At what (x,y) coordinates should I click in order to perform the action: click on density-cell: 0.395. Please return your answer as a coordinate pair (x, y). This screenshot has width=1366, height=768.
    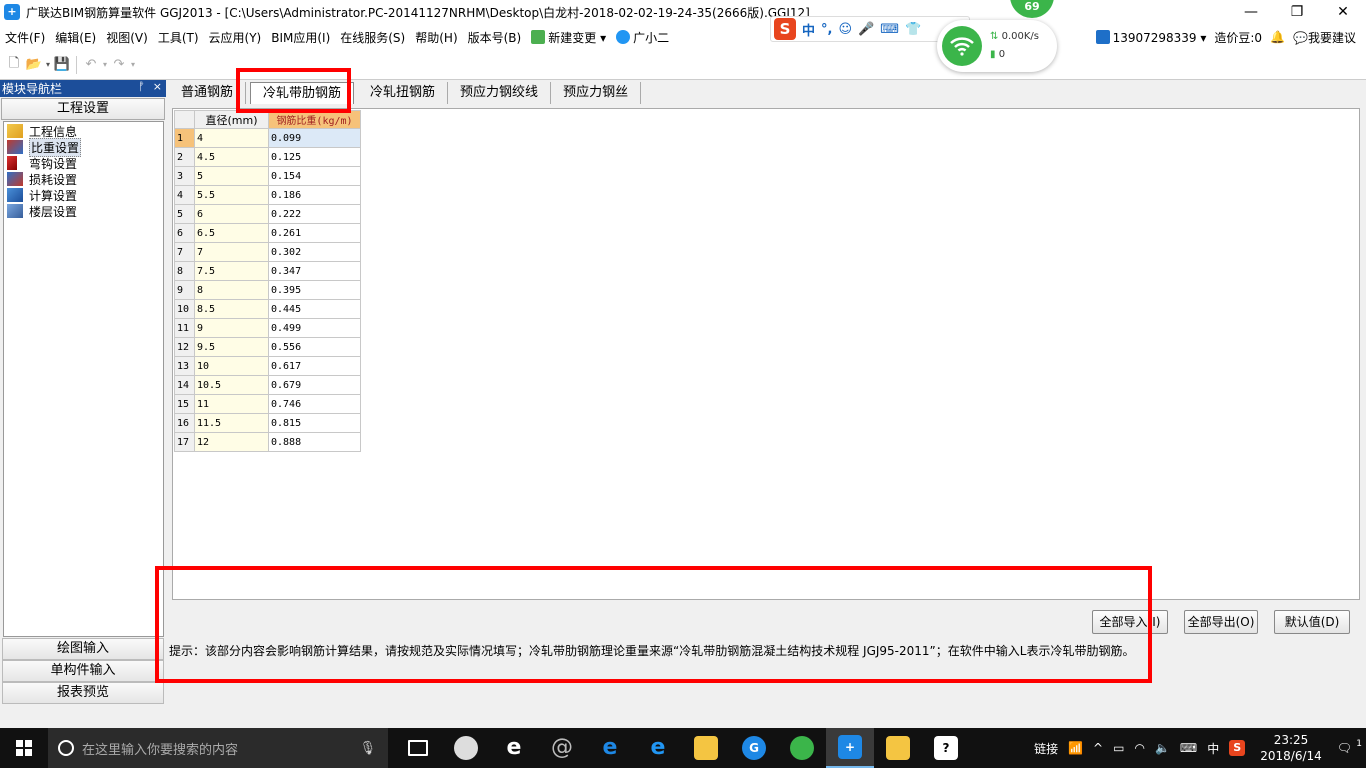
    Looking at the image, I should click on (314, 290).